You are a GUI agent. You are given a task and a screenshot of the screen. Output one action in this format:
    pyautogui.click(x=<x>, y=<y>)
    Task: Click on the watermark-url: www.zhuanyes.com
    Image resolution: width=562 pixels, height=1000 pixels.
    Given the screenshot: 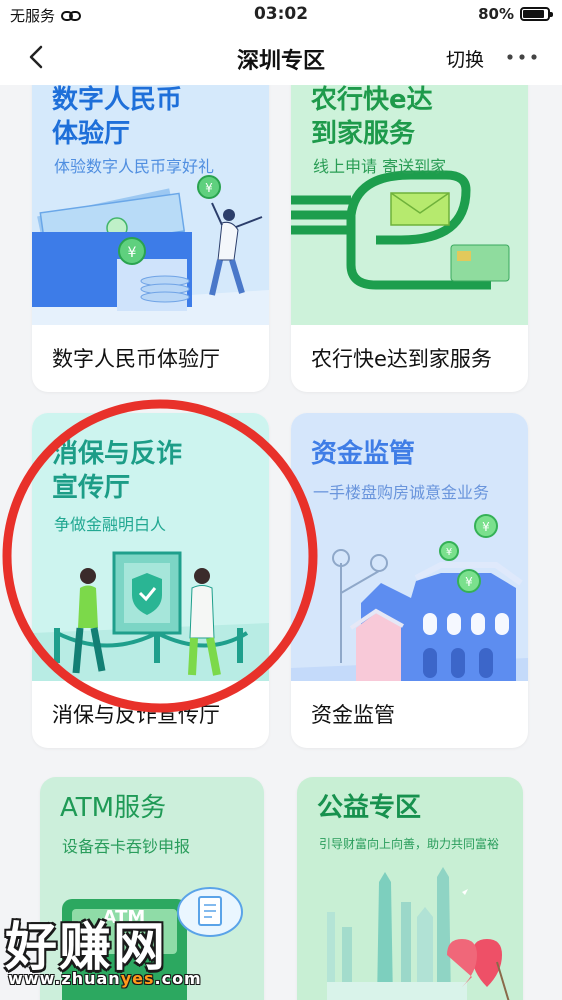 What is the action you would take?
    pyautogui.click(x=105, y=978)
    